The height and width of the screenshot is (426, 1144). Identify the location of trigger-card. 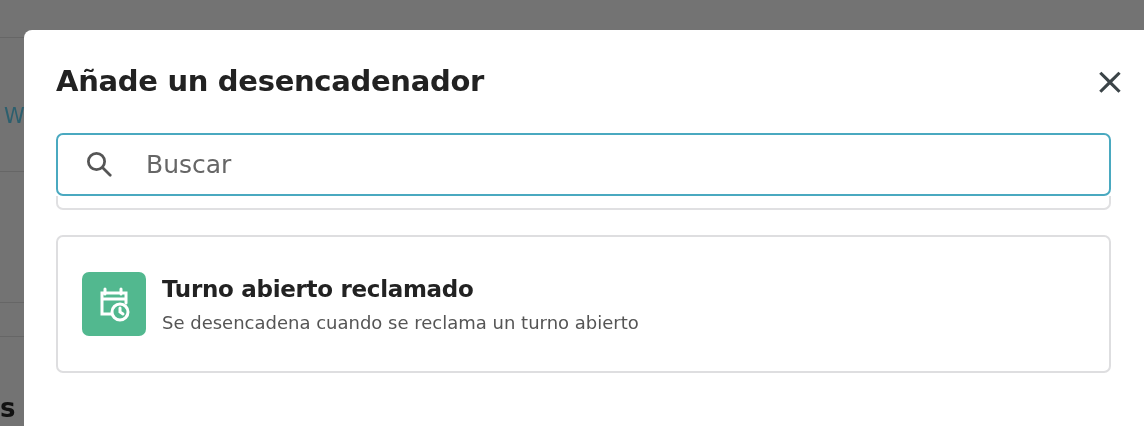
(583, 203).